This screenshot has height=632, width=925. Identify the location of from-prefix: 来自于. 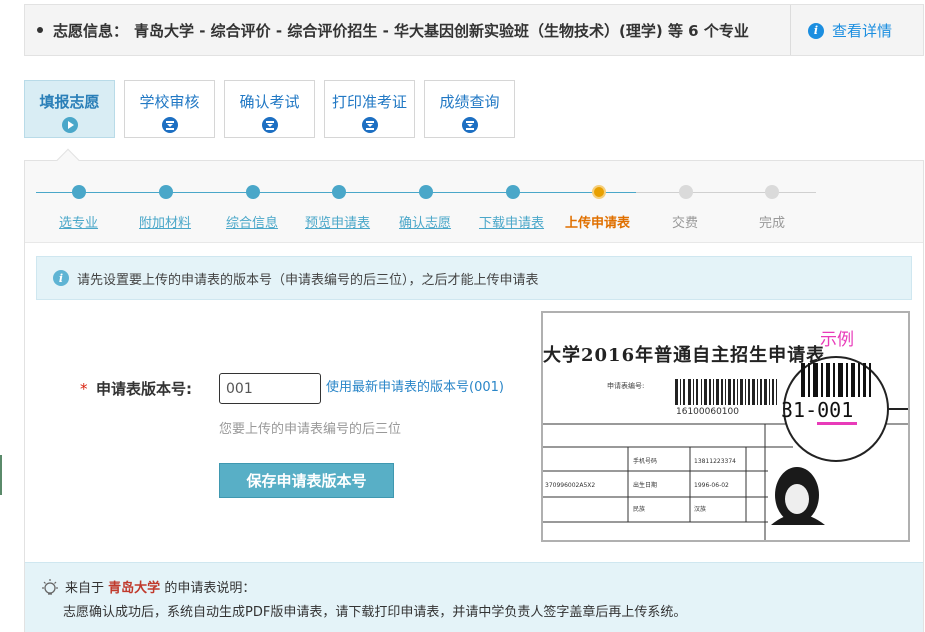
(85, 588).